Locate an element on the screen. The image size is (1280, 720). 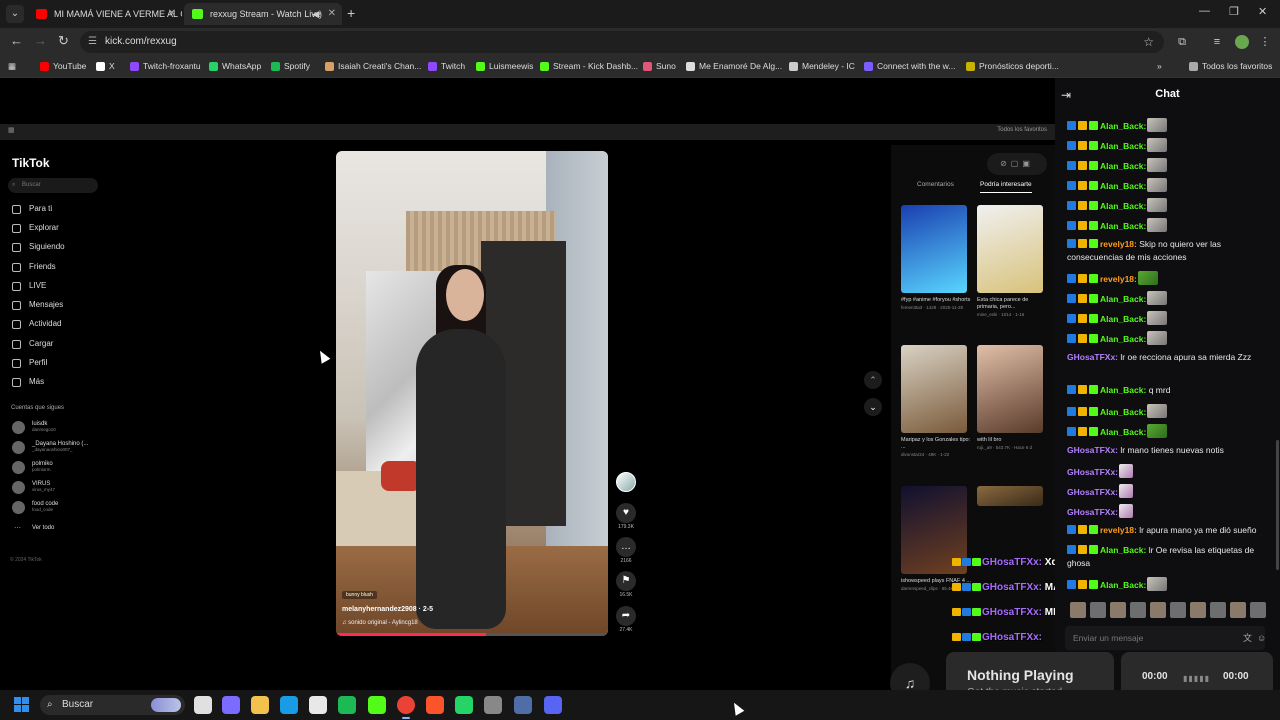
bookmark-item: Mendeley - IC is located at coordinates (822, 66).